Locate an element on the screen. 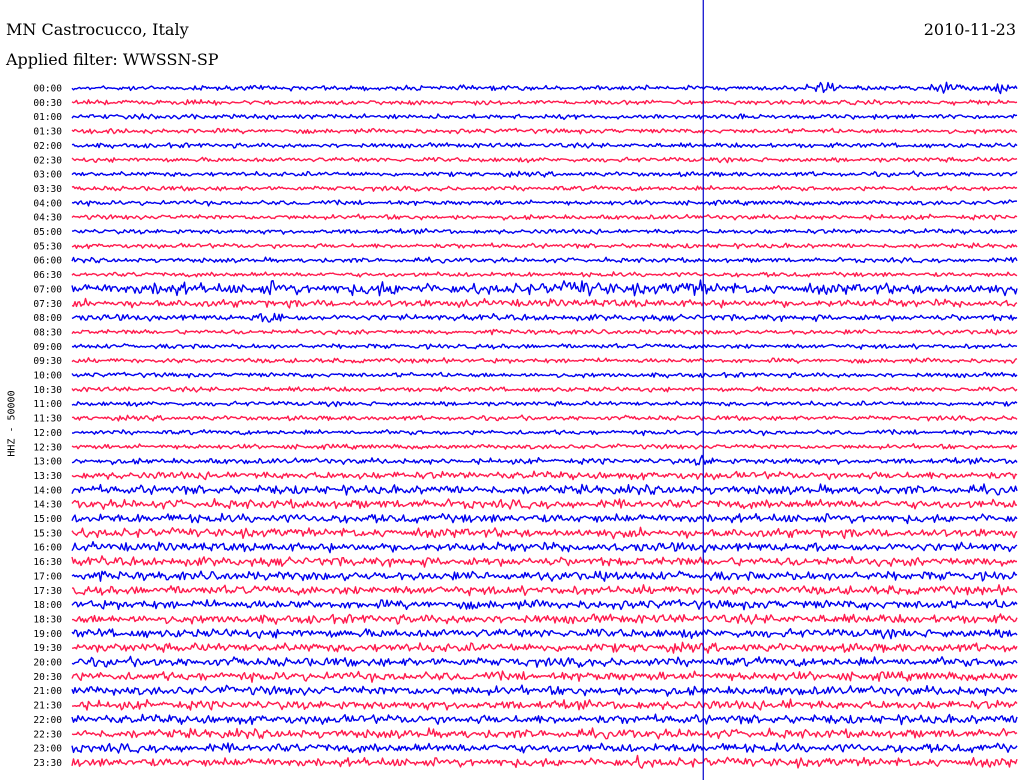 This screenshot has height=780, width=1024. time-tick-label: 21:00 is located at coordinates (47, 691).